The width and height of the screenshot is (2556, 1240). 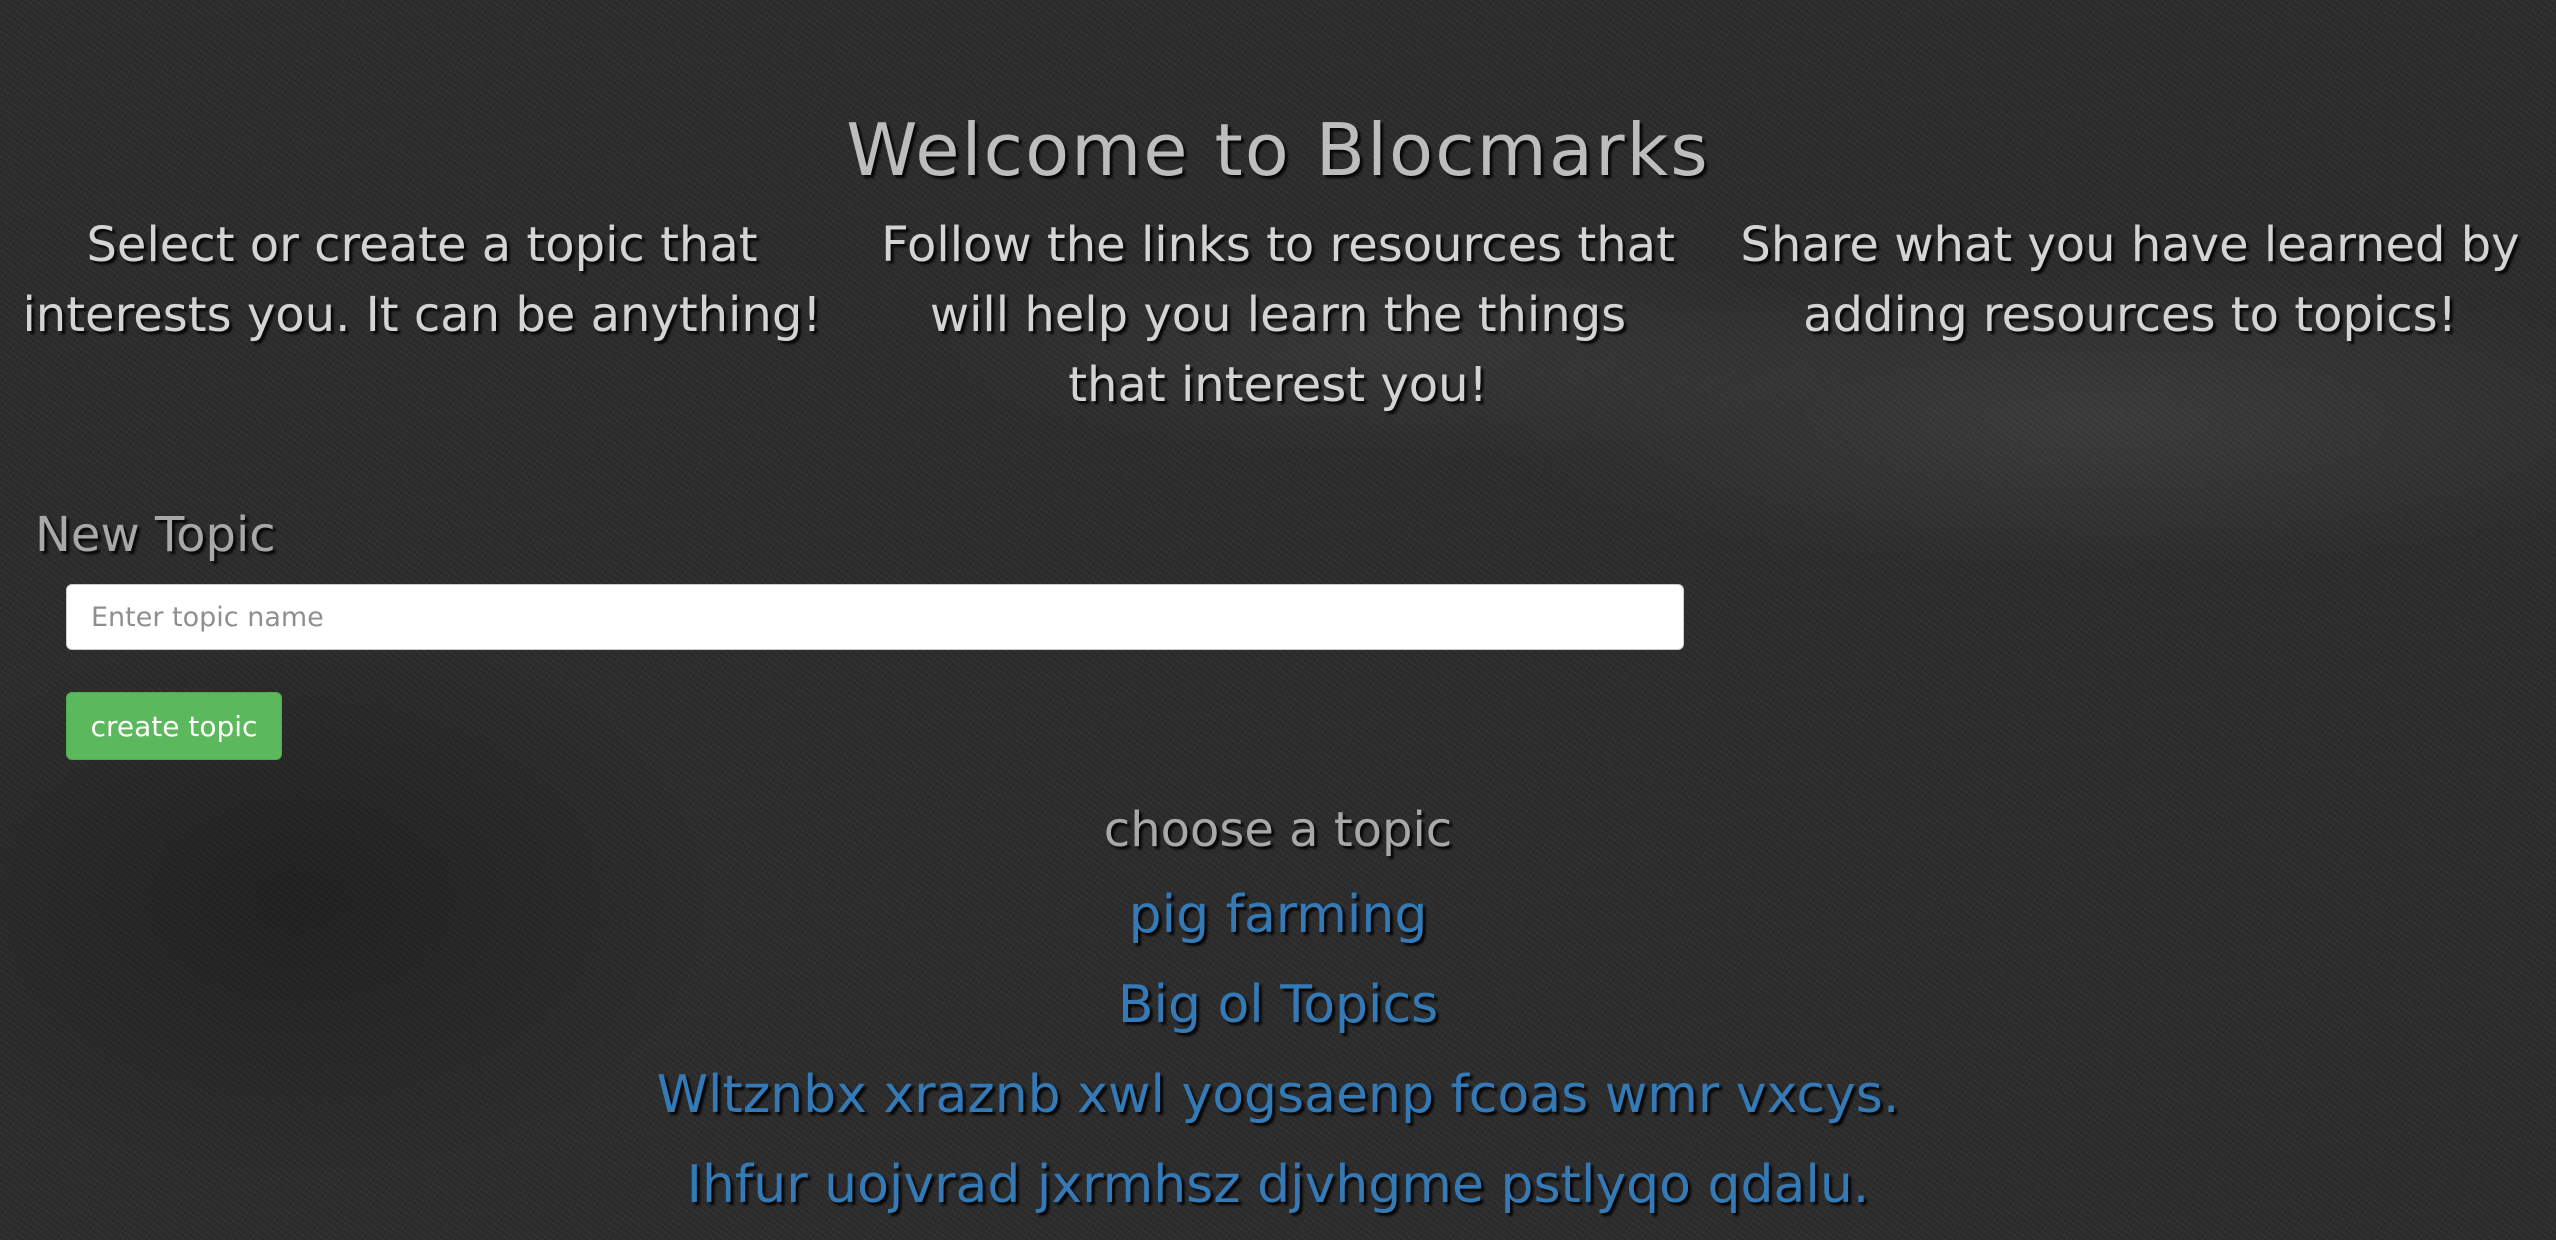 What do you see at coordinates (1278, 150) in the screenshot?
I see `page-title: Welcome to Blocmarks` at bounding box center [1278, 150].